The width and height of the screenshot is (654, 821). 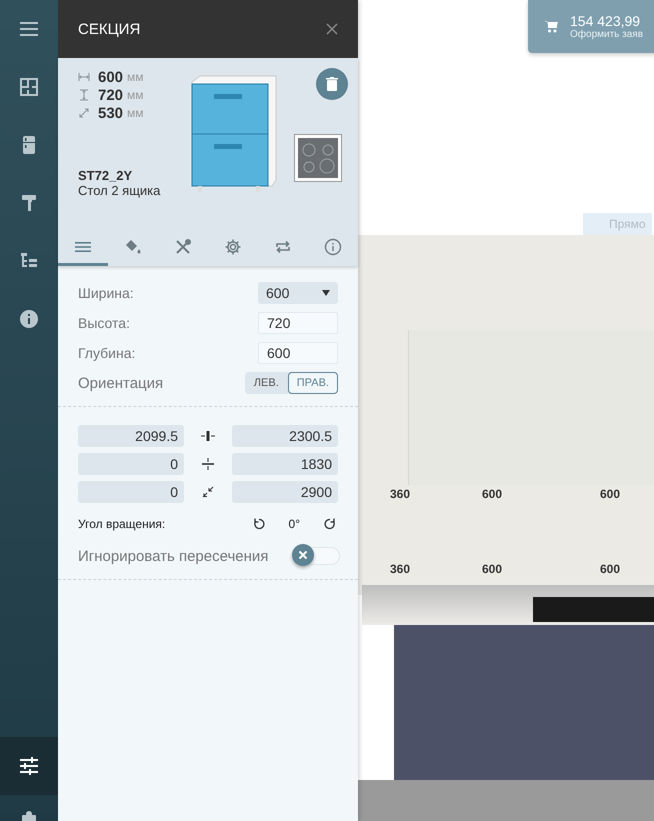 What do you see at coordinates (29, 29) in the screenshot?
I see `menu-icon` at bounding box center [29, 29].